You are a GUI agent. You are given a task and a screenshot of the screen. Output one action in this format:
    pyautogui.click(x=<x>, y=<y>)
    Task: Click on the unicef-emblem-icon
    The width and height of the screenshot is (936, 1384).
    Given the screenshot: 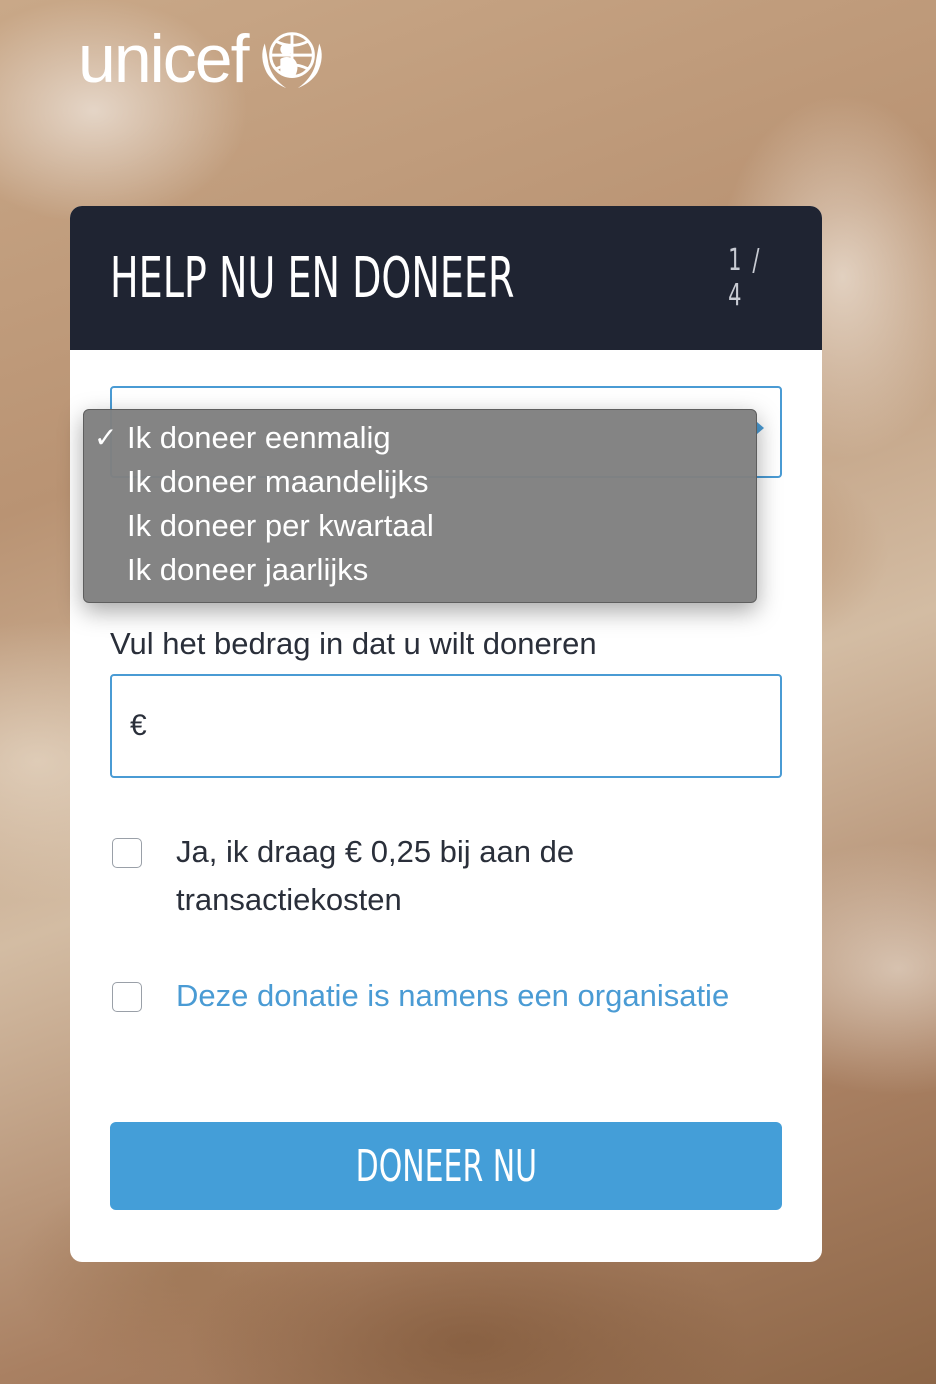 What is the action you would take?
    pyautogui.click(x=292, y=60)
    